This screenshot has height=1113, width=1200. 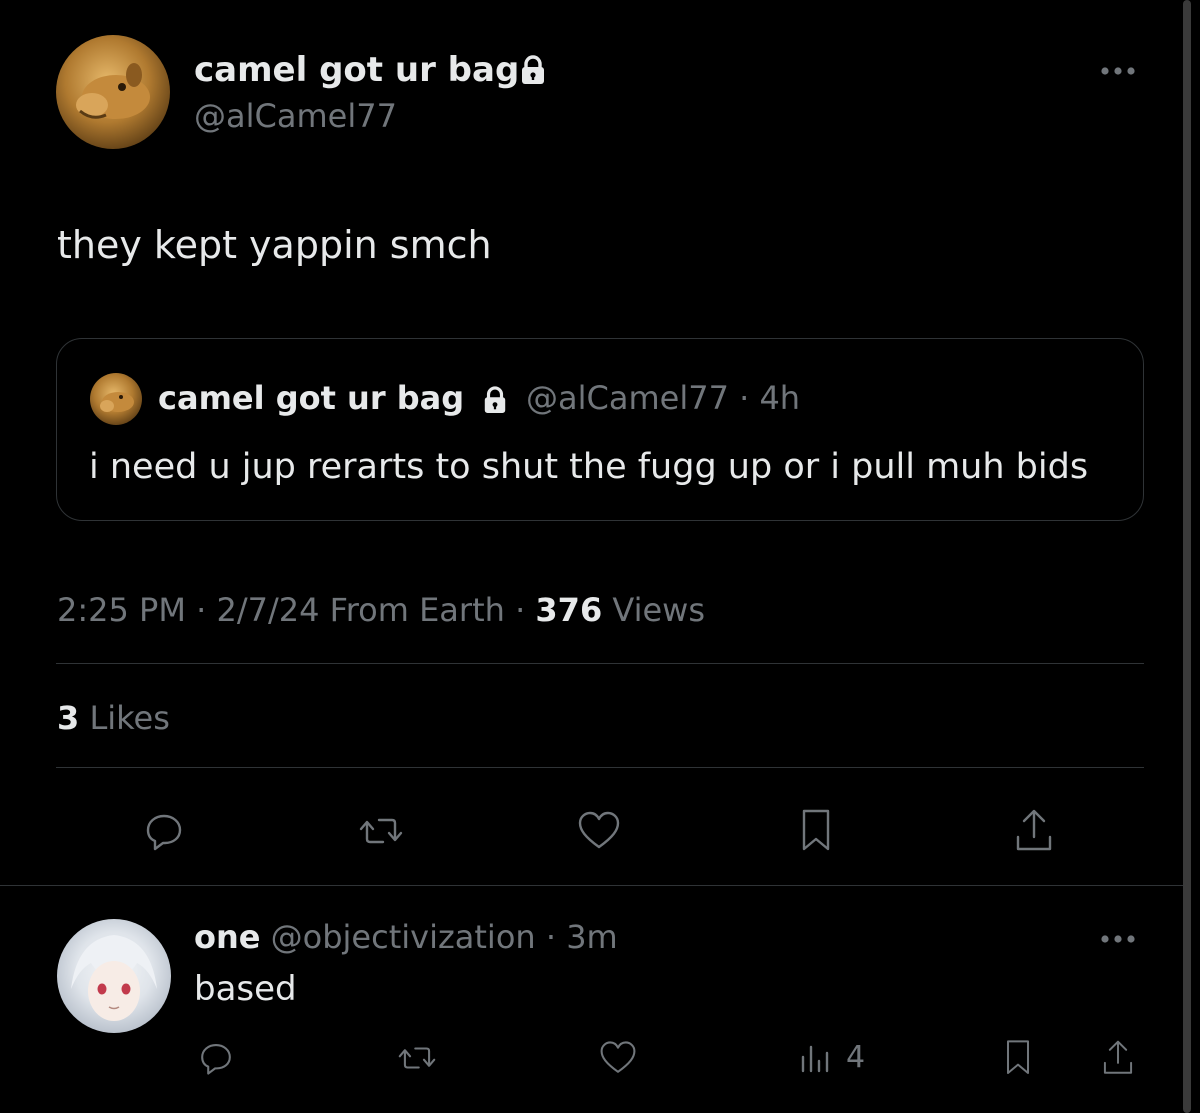 What do you see at coordinates (274, 245) in the screenshot?
I see `tweet-text: they kept yappin smch` at bounding box center [274, 245].